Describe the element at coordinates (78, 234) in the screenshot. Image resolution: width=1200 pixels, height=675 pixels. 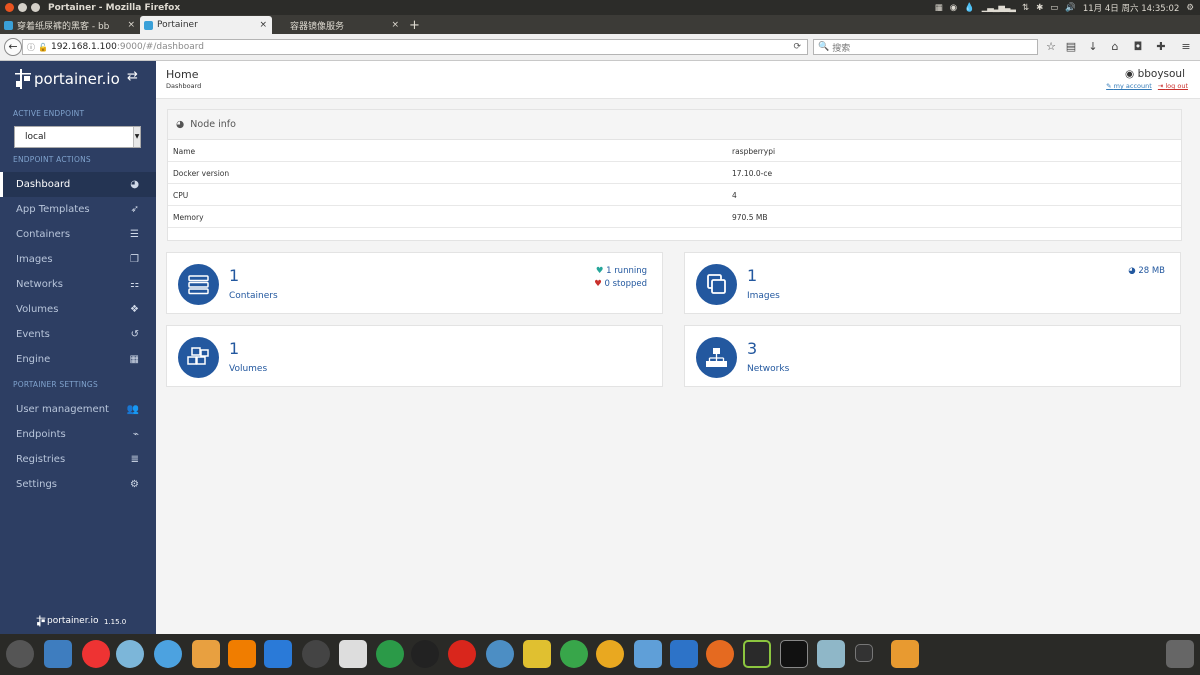
I see `sidebar-item-containers: Containers ☰` at that location.